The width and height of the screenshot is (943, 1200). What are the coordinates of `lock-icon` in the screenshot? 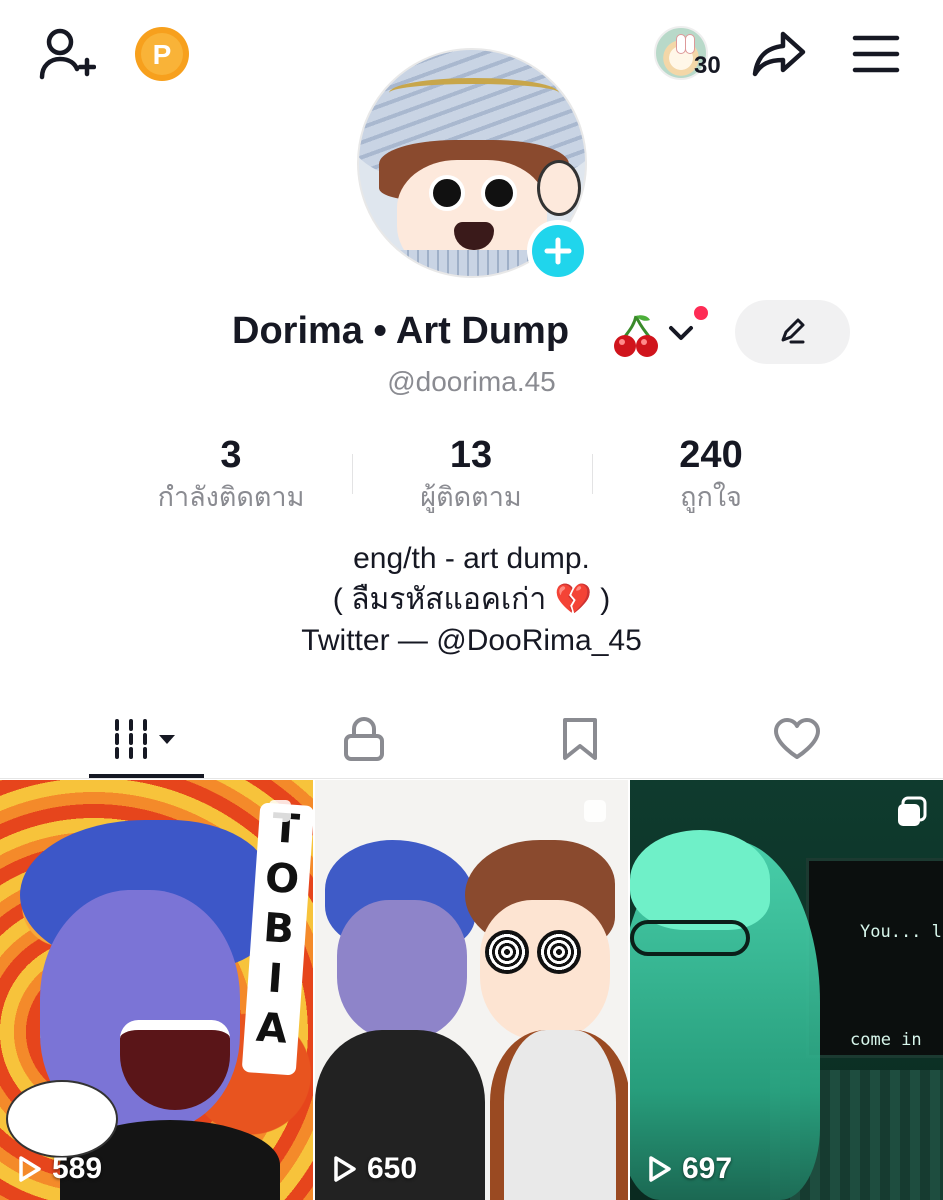 It's located at (363, 739).